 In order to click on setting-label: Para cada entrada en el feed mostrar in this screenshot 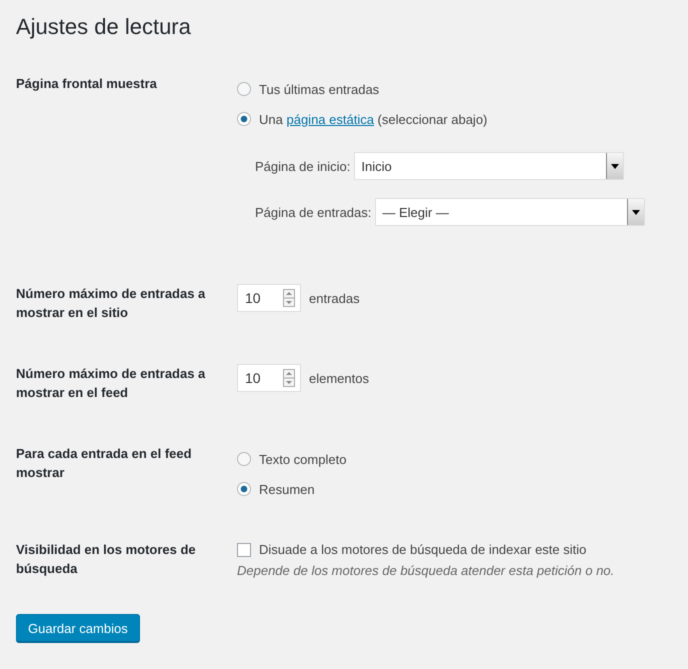, I will do `click(104, 463)`.